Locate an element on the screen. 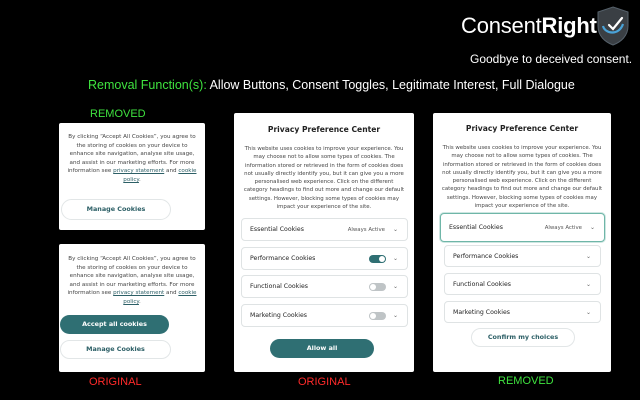  logo-wordmark: ConsentRight is located at coordinates (529, 25).